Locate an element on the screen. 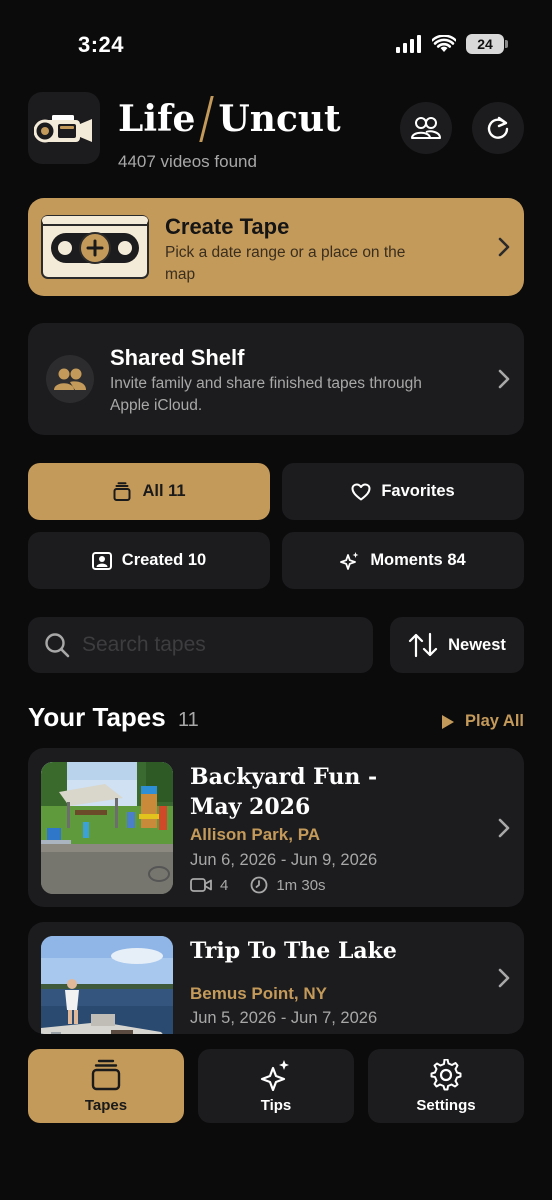 The width and height of the screenshot is (552, 1200). filter-favorites: Favorites is located at coordinates (403, 491).